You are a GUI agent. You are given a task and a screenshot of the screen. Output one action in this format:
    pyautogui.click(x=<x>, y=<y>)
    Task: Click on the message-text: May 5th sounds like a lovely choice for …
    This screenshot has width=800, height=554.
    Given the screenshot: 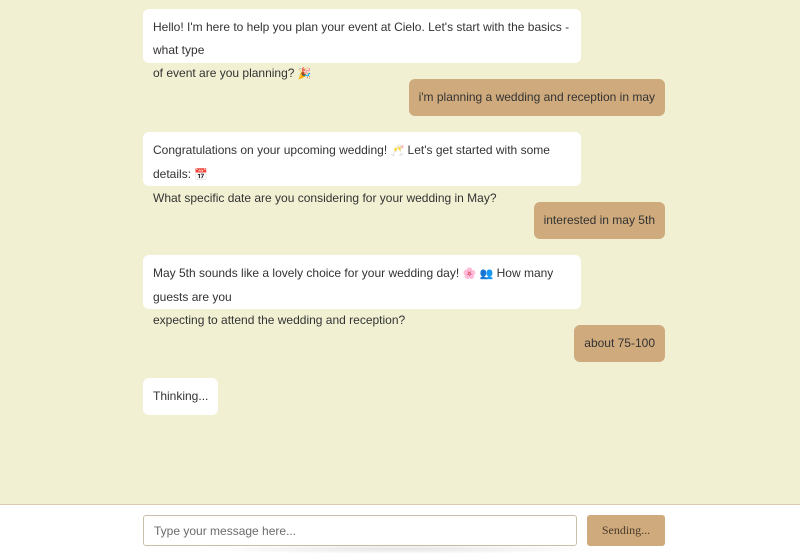 What is the action you would take?
    pyautogui.click(x=306, y=273)
    